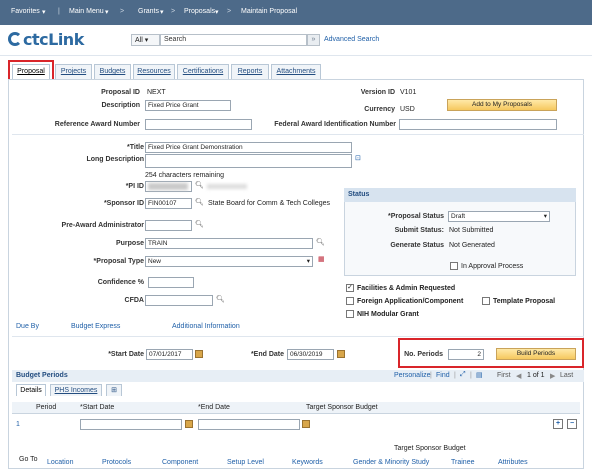 This screenshot has width=592, height=476. What do you see at coordinates (536, 375) in the screenshot?
I see `pagination-text: 1 of 1` at bounding box center [536, 375].